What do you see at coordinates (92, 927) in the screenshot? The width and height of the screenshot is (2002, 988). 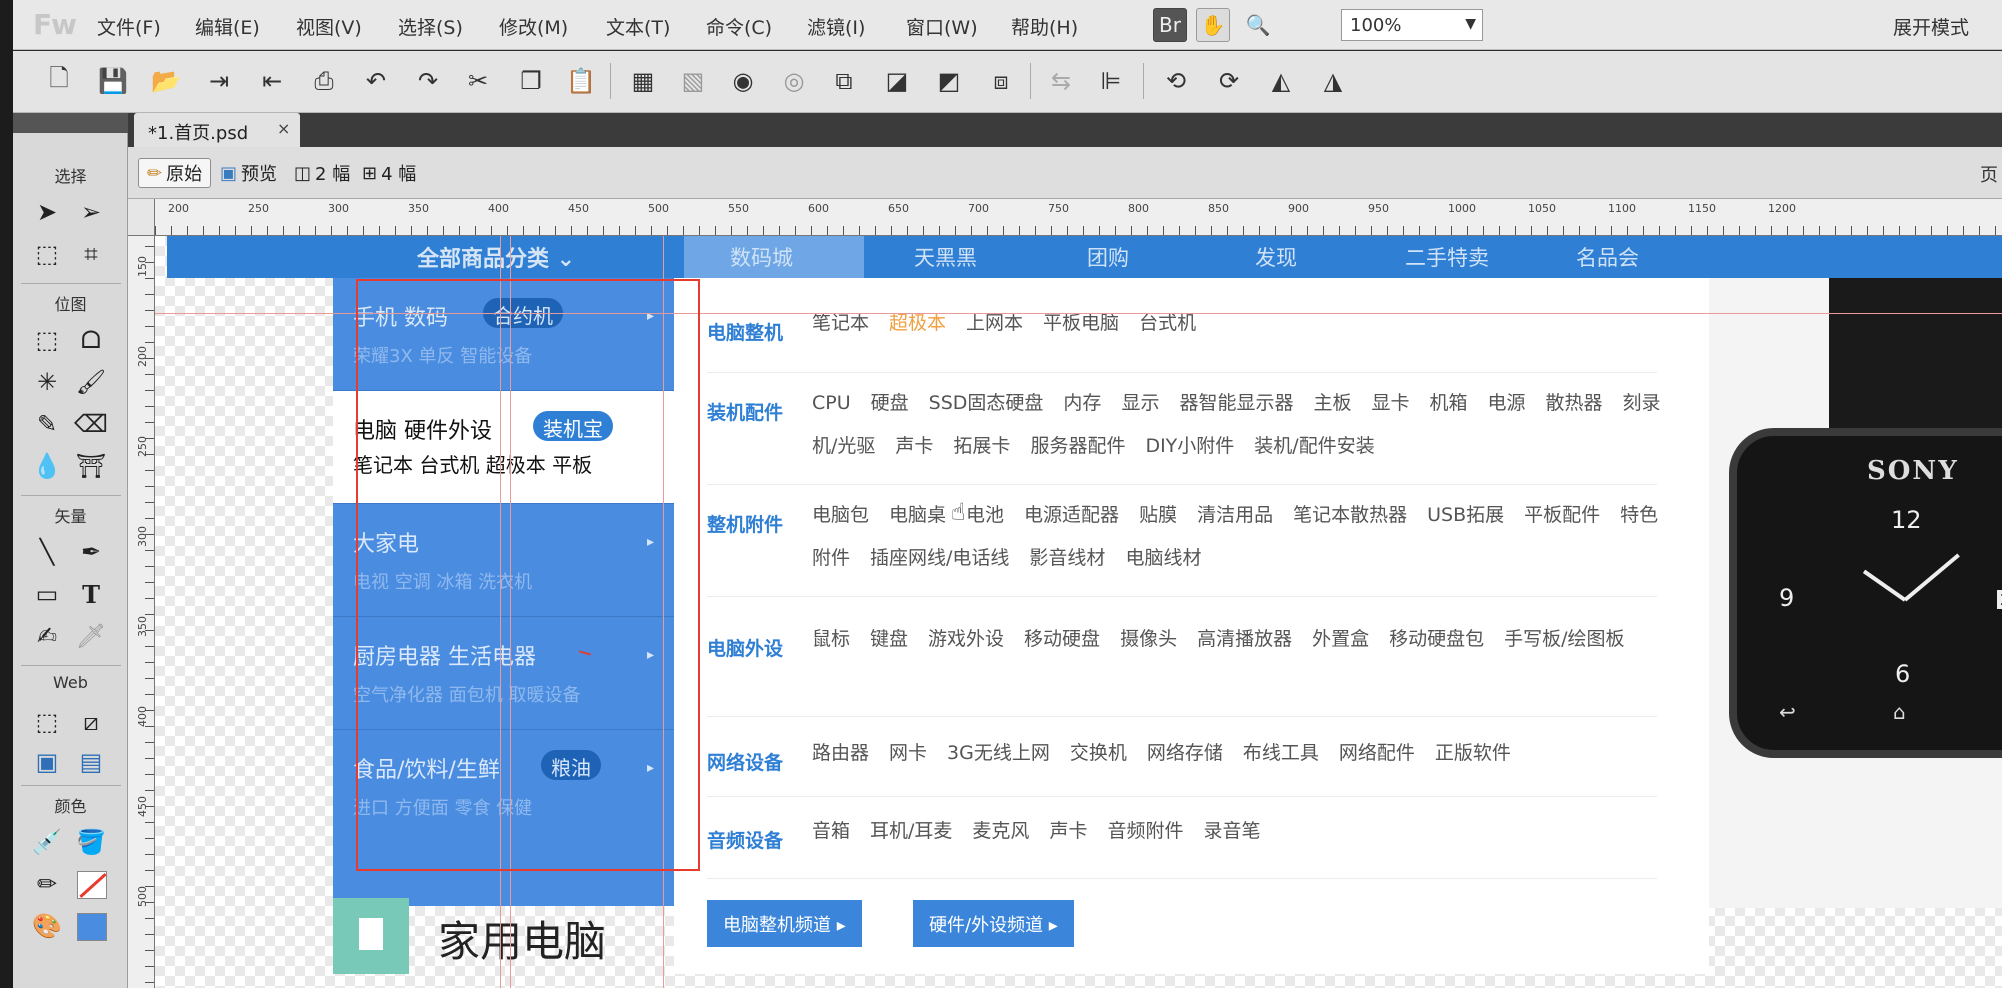 I see `fill-swatch` at bounding box center [92, 927].